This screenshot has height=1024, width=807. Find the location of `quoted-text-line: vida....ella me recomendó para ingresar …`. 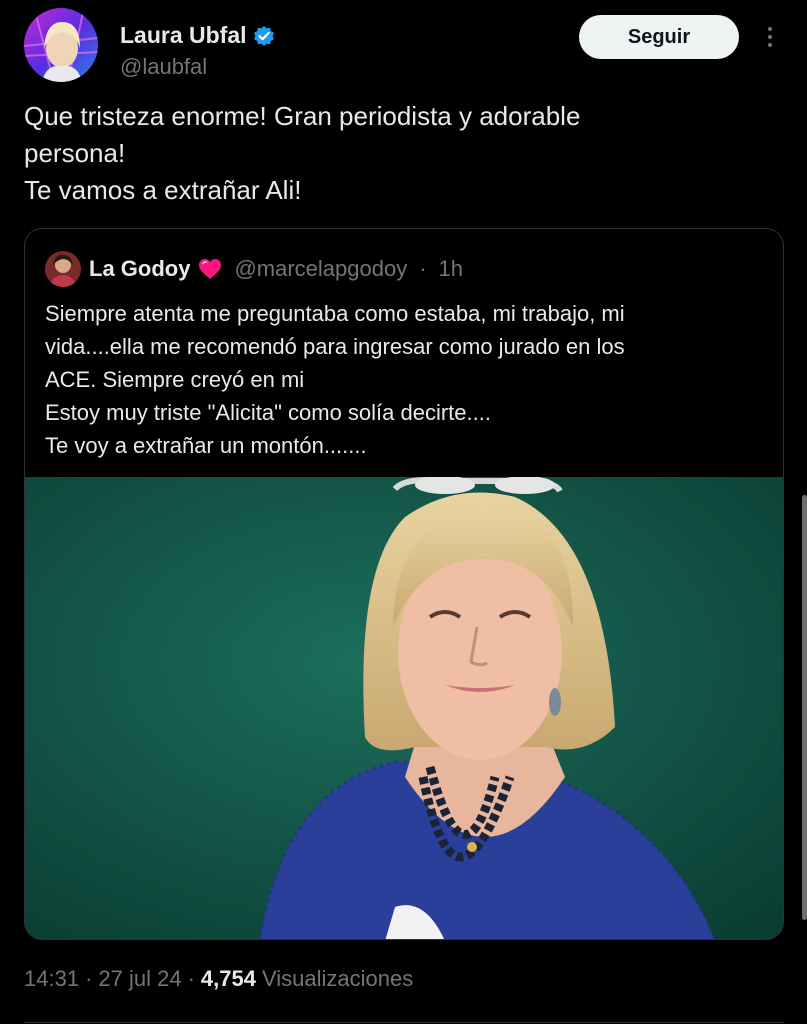

quoted-text-line: vida....ella me recomendó para ingresar … is located at coordinates (335, 346).